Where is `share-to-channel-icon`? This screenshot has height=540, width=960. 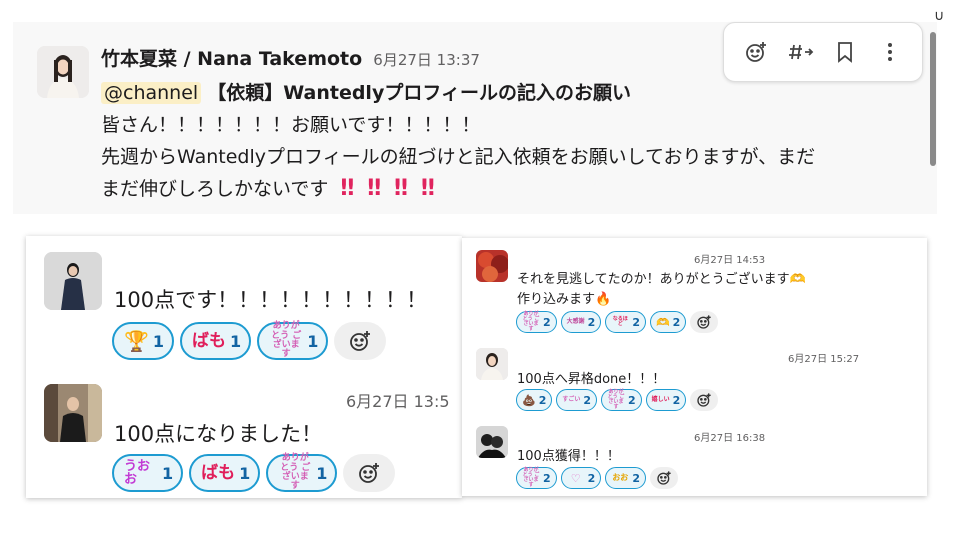 share-to-channel-icon is located at coordinates (801, 52).